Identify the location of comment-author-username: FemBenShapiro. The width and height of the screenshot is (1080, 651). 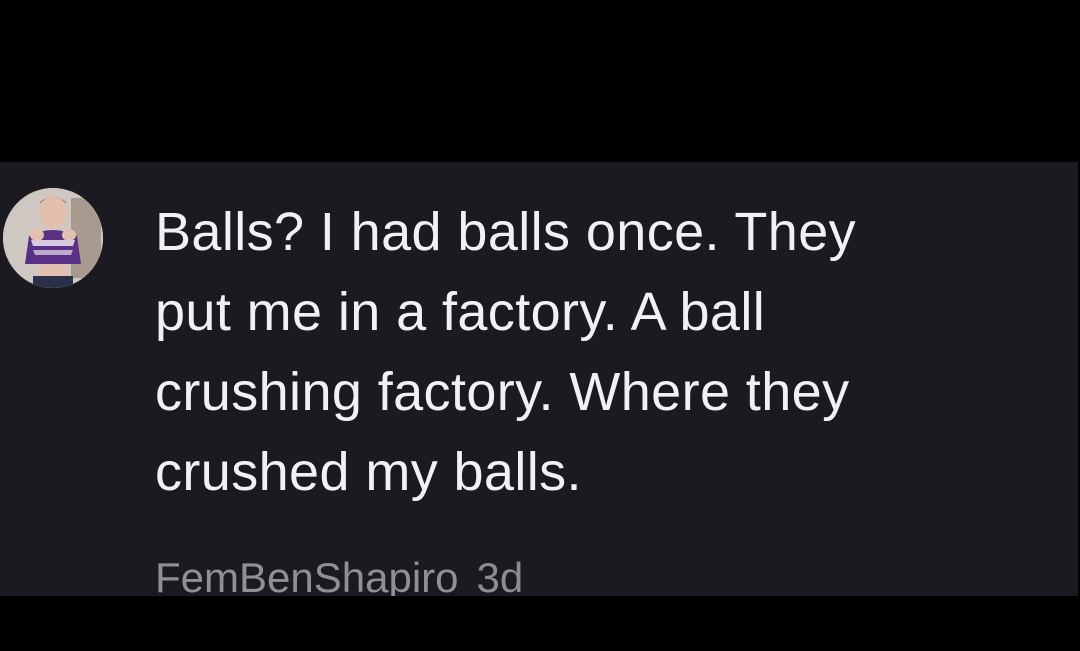
(307, 575).